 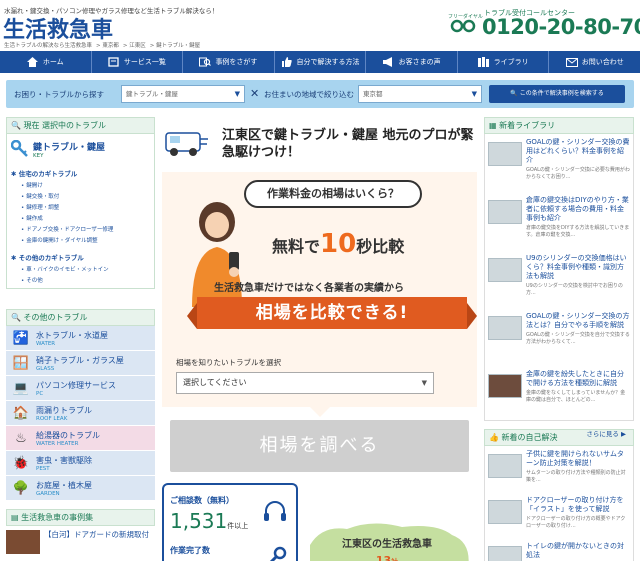 I want to click on close-icon: ✕, so click(x=255, y=93).